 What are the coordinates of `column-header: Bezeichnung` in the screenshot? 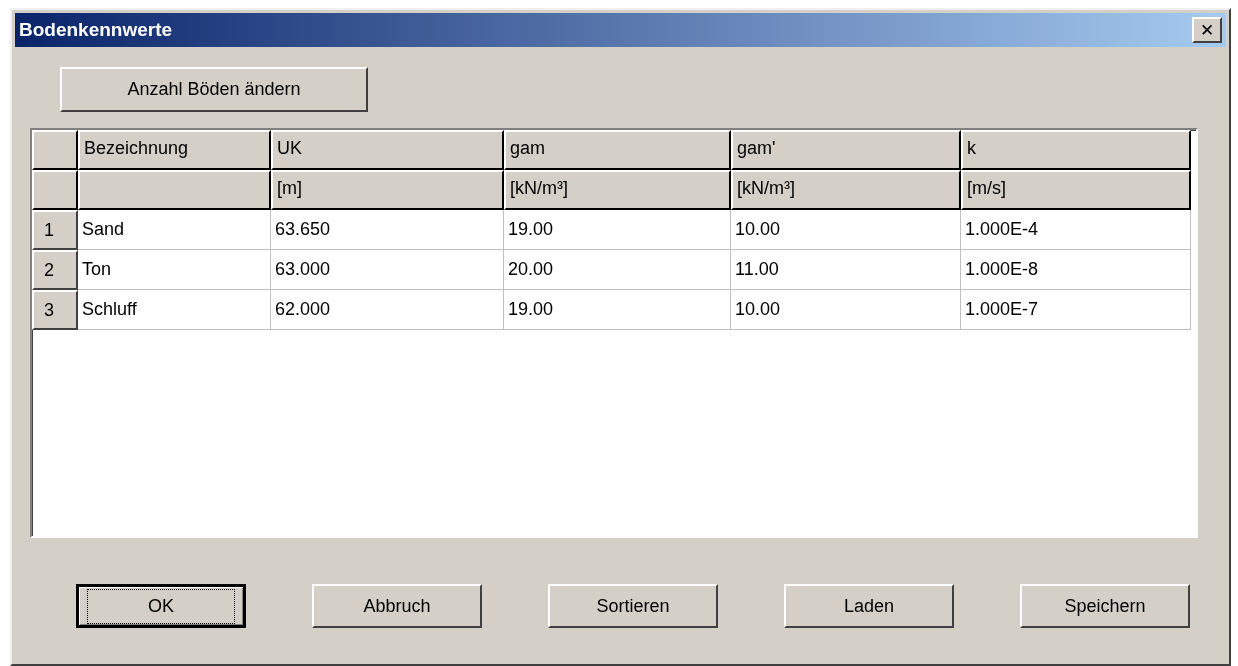 It's located at (174, 150).